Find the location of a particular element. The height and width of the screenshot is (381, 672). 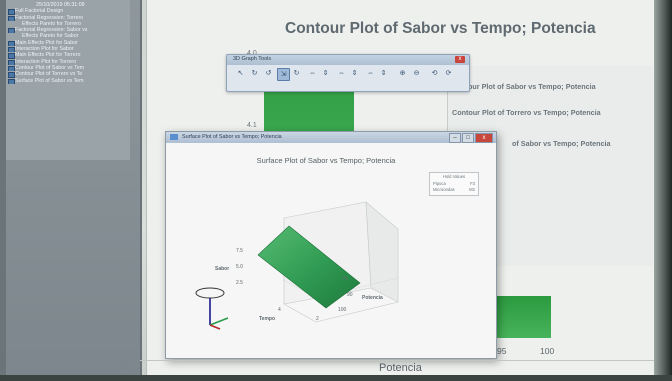

tempo-tick: 2 is located at coordinates (317, 319).